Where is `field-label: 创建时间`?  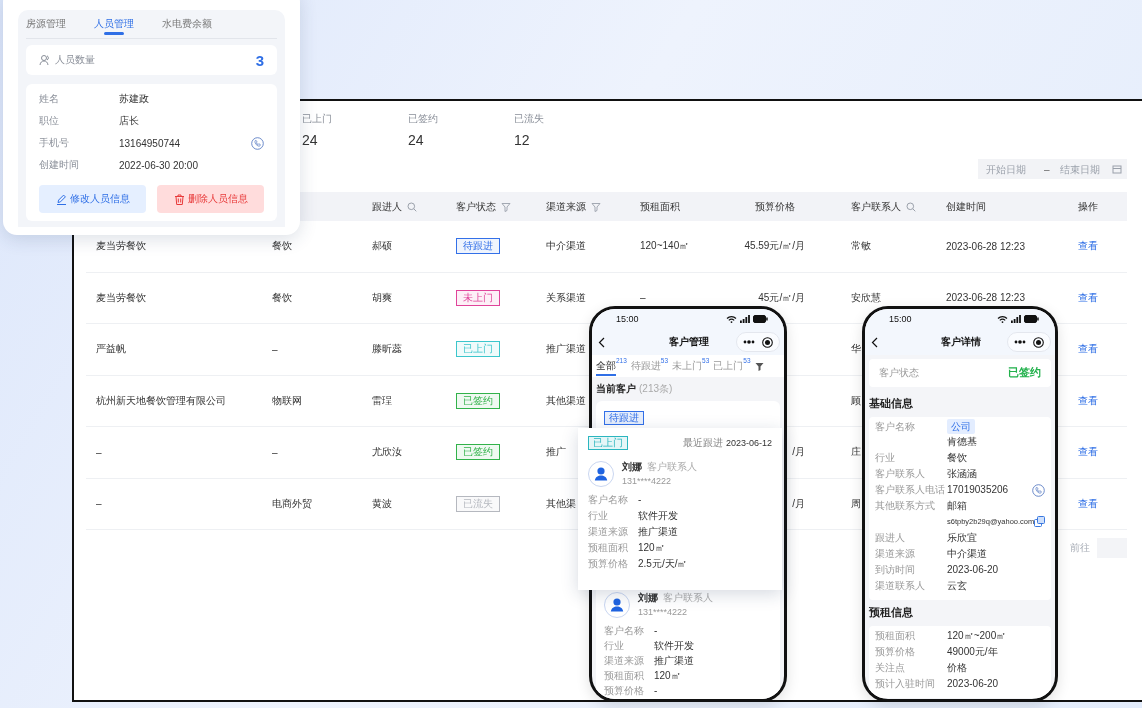 field-label: 创建时间 is located at coordinates (59, 165).